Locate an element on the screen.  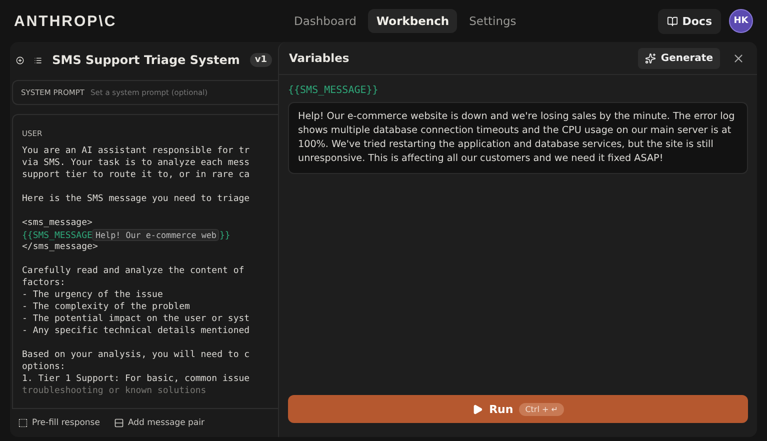
prompt-title: SMS Support Triage System is located at coordinates (146, 60).